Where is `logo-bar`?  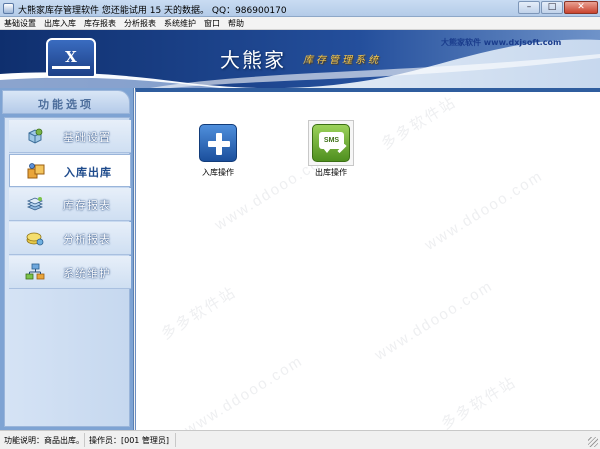 logo-bar is located at coordinates (71, 67).